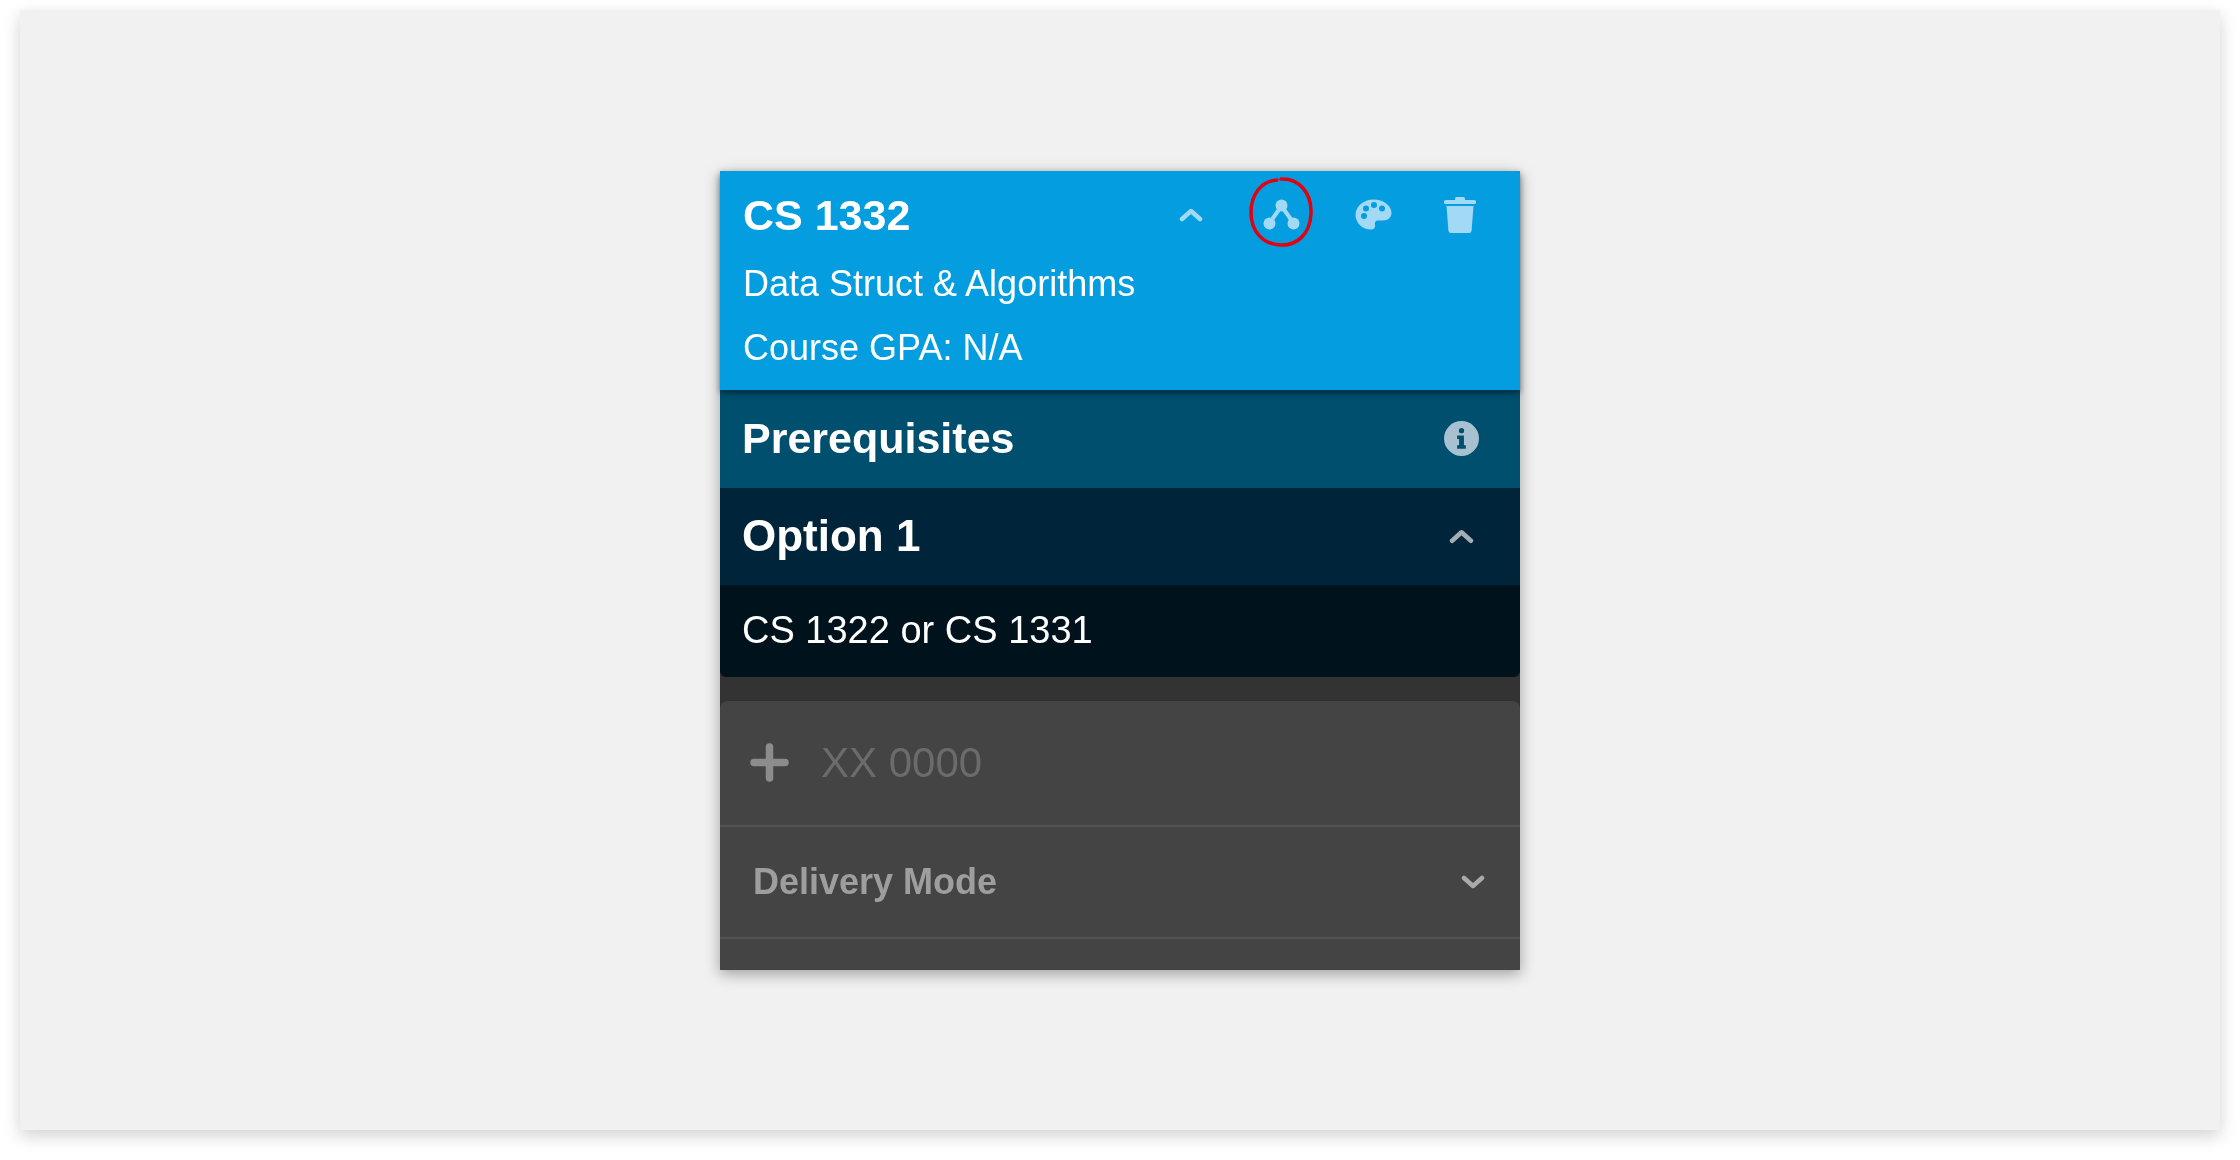 The height and width of the screenshot is (1160, 2240). Describe the element at coordinates (1373, 214) in the screenshot. I see `palette-icon` at that location.